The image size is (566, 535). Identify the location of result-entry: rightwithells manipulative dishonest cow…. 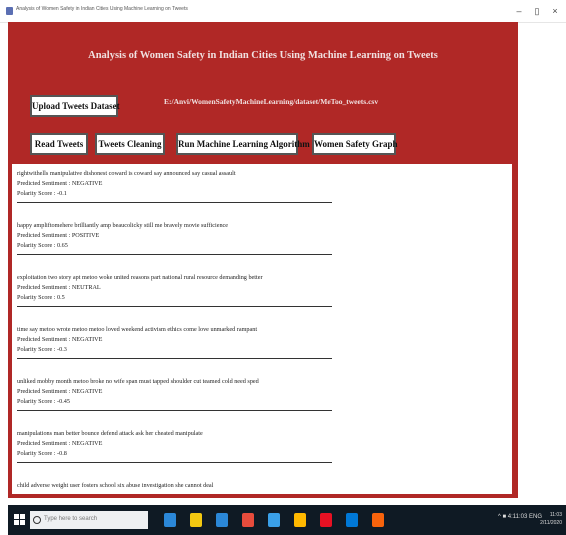
(177, 186).